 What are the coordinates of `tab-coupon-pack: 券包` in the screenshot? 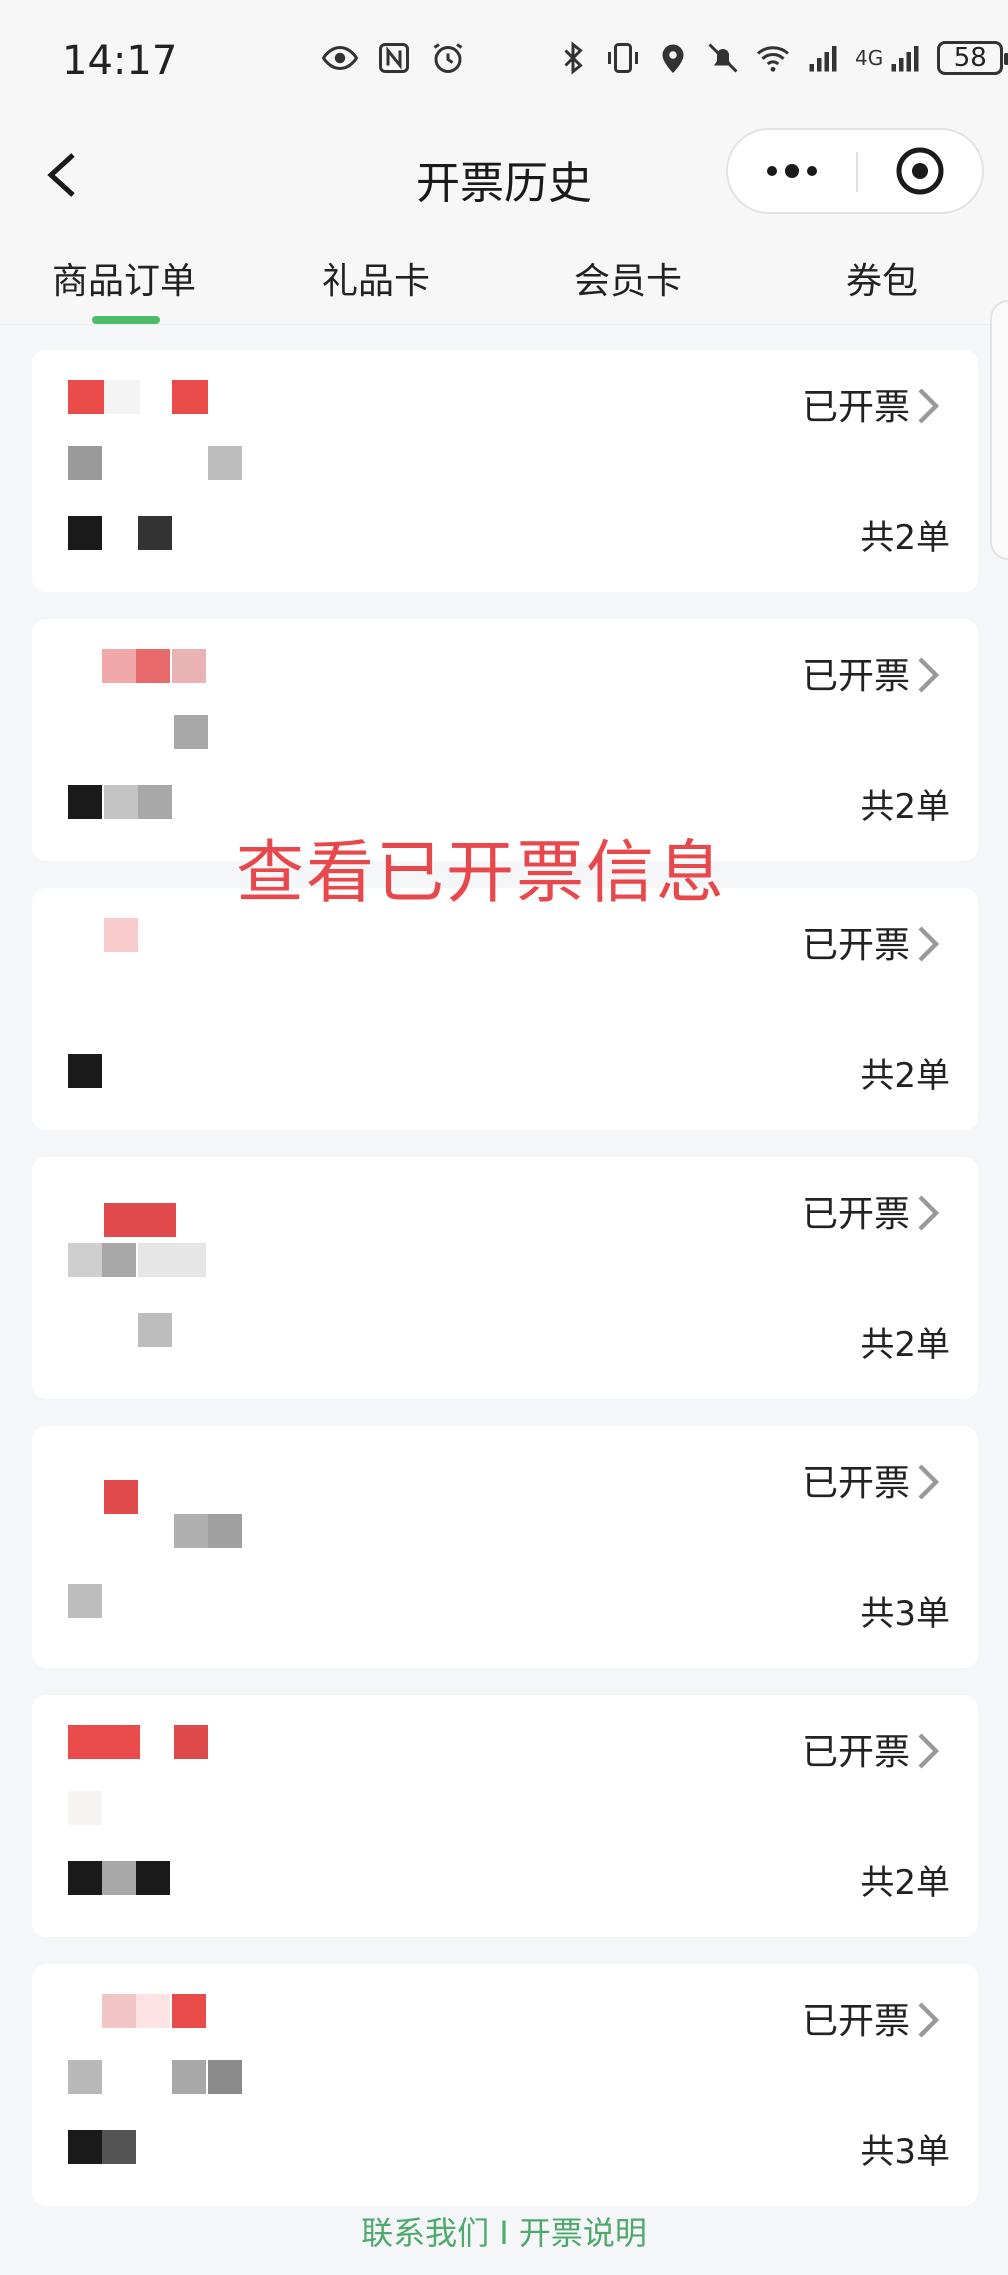 It's located at (882, 278).